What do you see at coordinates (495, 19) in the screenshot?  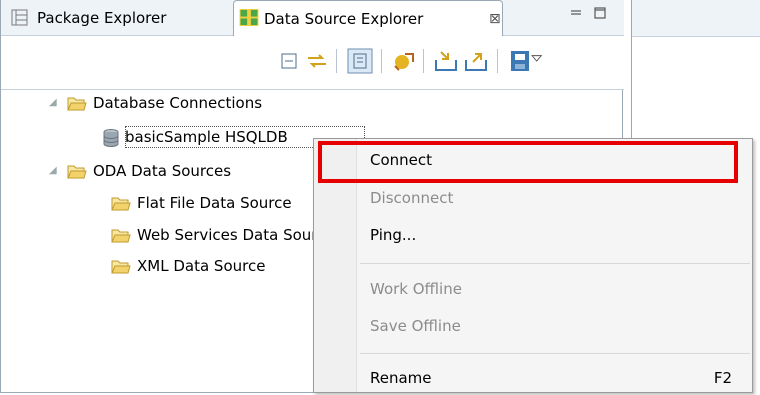 I see `close-icon: ⊠` at bounding box center [495, 19].